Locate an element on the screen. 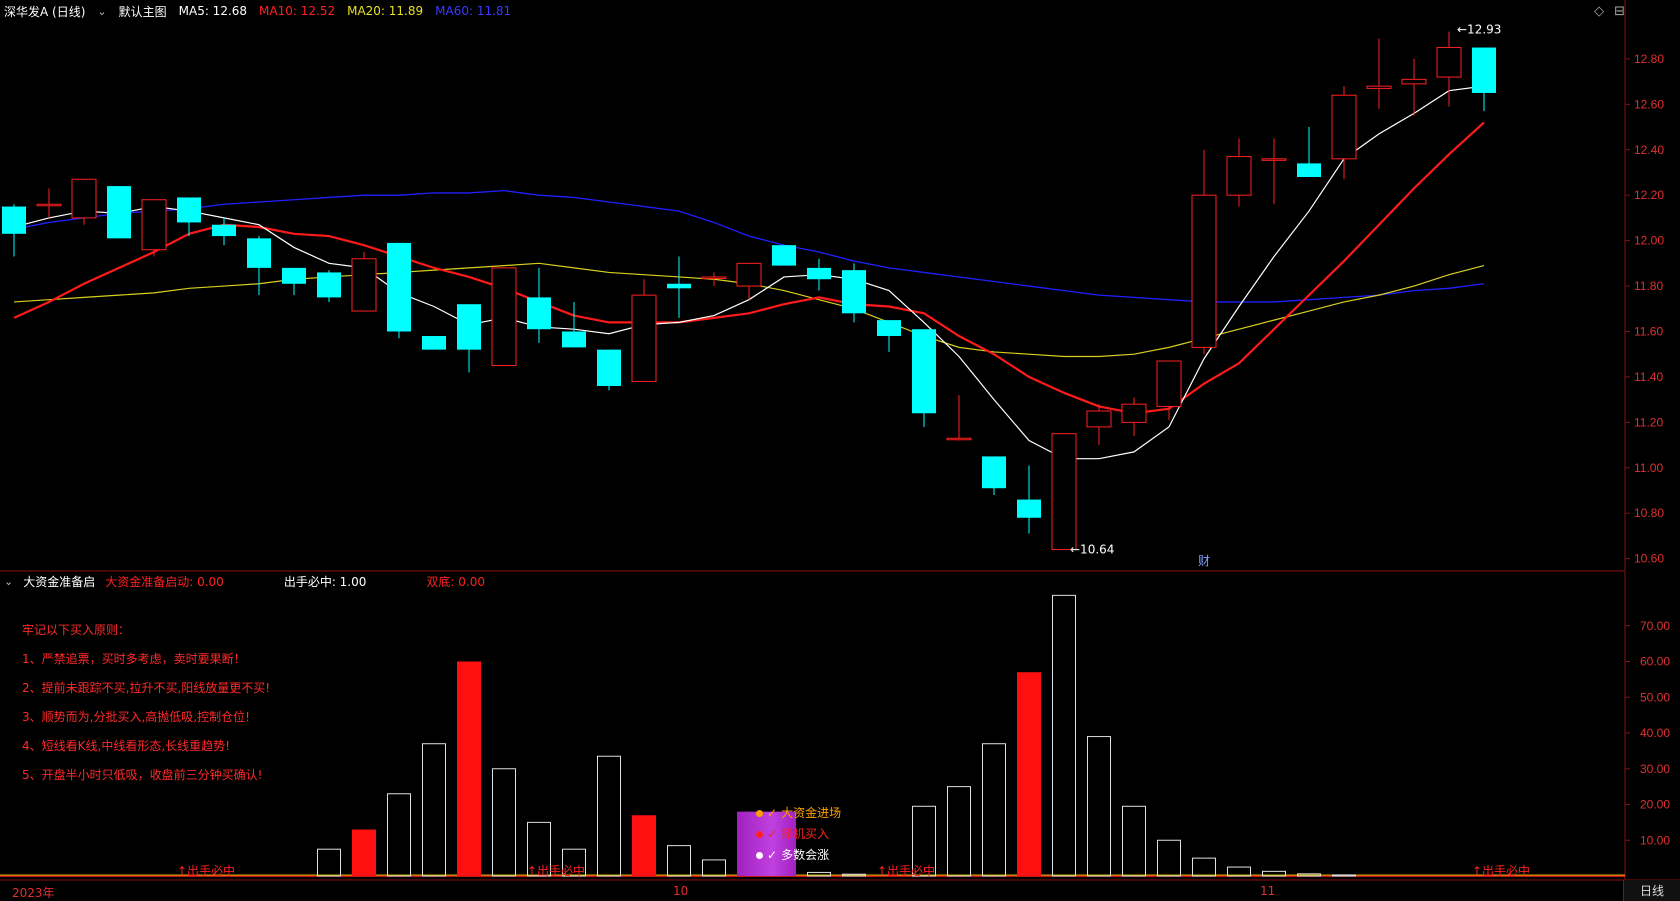 This screenshot has width=1680, height=901. price-tick-label: 11.60 is located at coordinates (1648, 331).